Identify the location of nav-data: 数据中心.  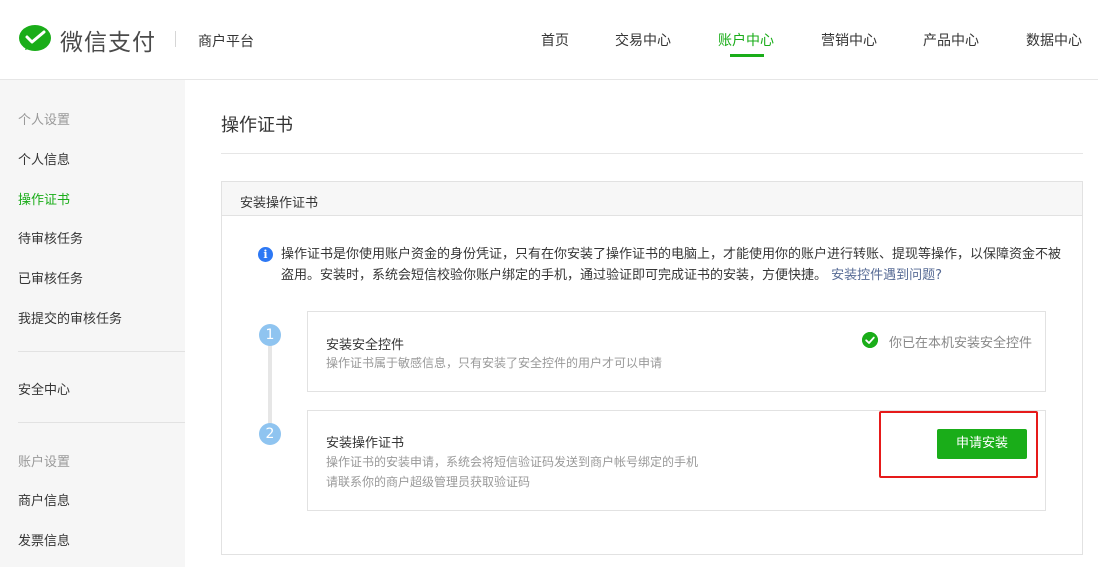
(1054, 40).